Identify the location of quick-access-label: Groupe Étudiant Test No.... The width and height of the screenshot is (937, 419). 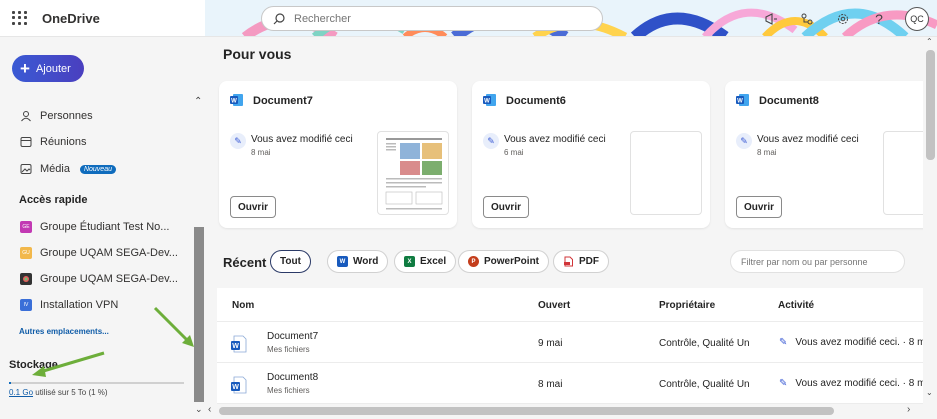
(105, 227).